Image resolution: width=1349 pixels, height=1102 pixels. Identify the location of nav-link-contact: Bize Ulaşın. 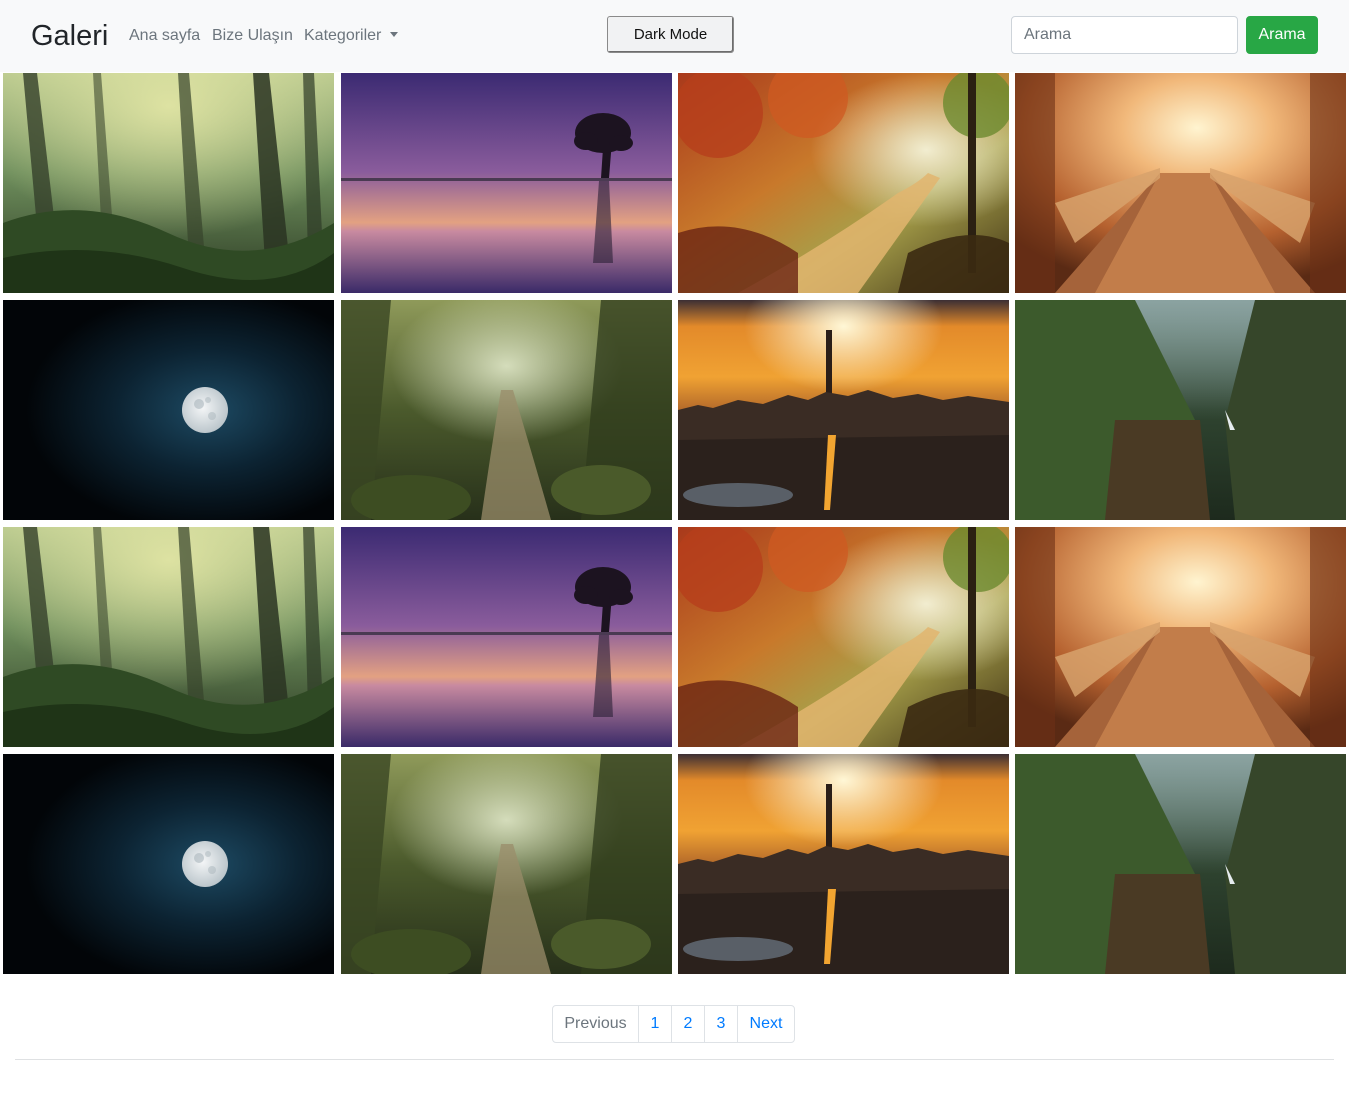
(252, 36).